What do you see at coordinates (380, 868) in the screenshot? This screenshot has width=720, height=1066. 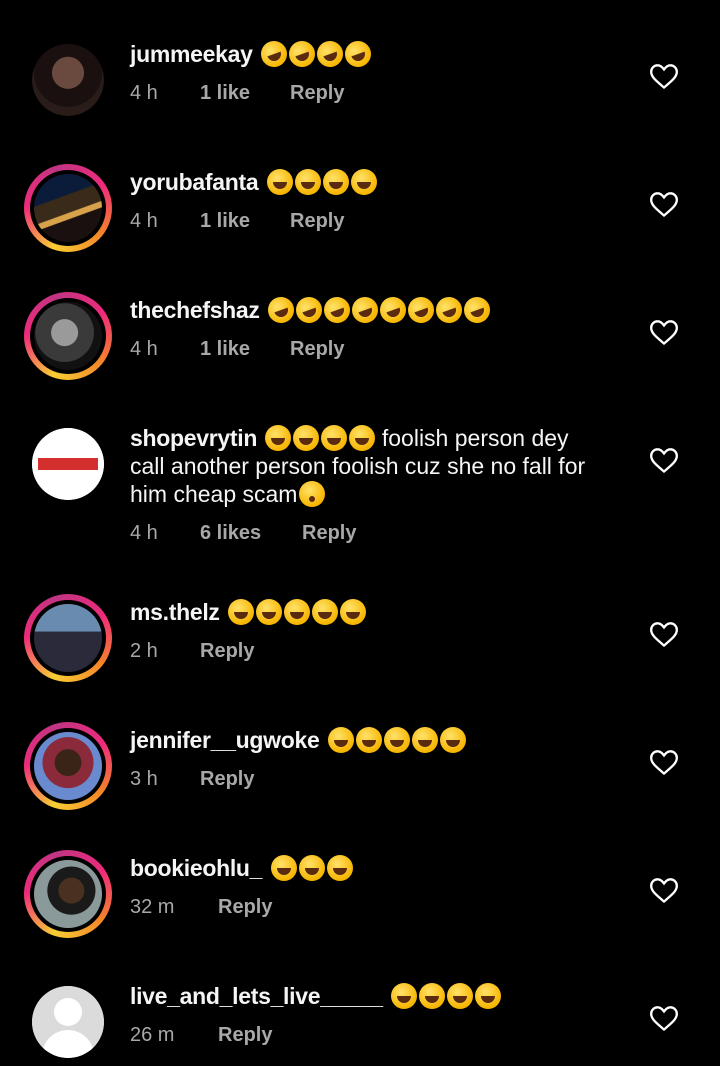 I see `comment-header: bookieohlu_` at bounding box center [380, 868].